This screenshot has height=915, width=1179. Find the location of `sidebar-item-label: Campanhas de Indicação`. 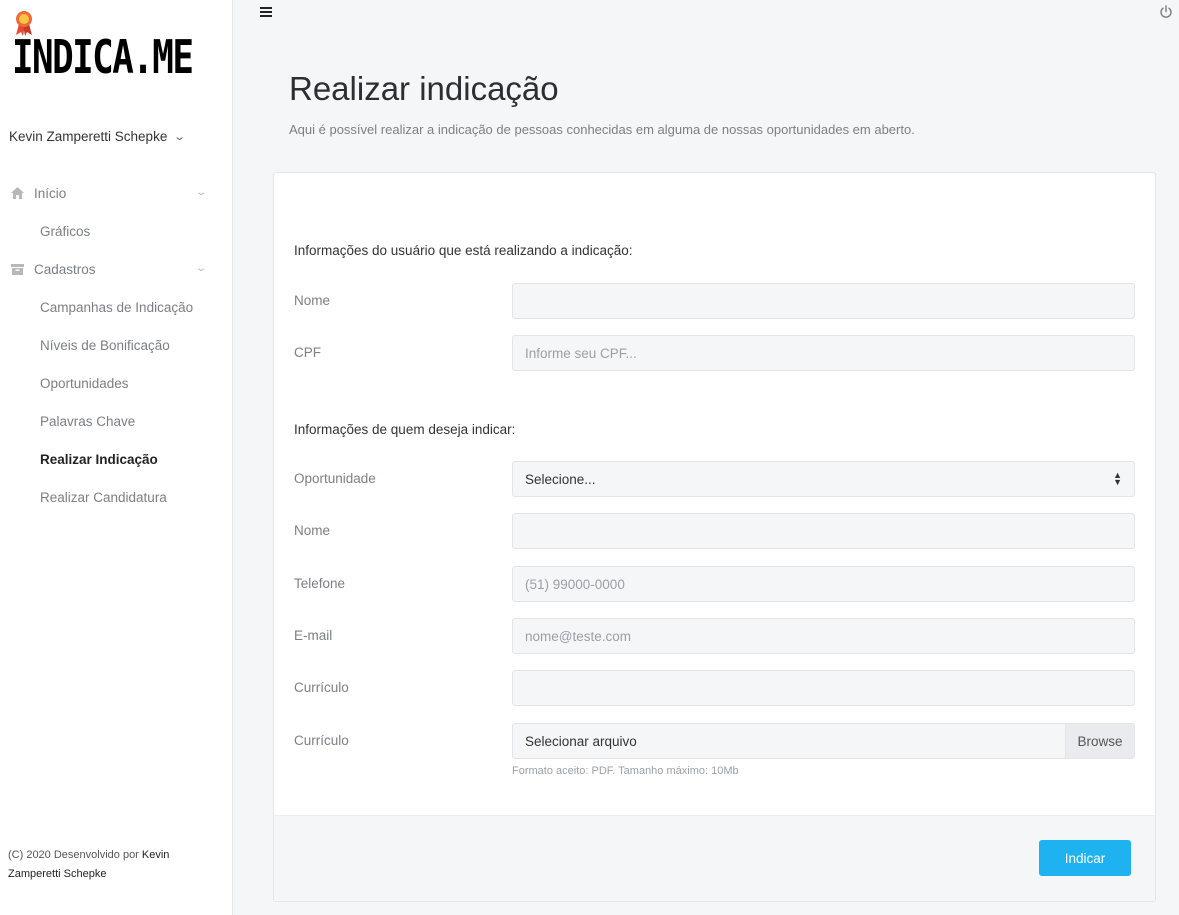

sidebar-item-label: Campanhas de Indicação is located at coordinates (117, 307).